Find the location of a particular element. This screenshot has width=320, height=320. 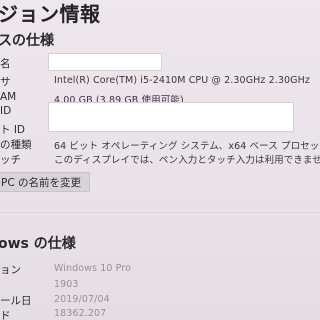

page-title: ジョン情報 is located at coordinates (50, 14).